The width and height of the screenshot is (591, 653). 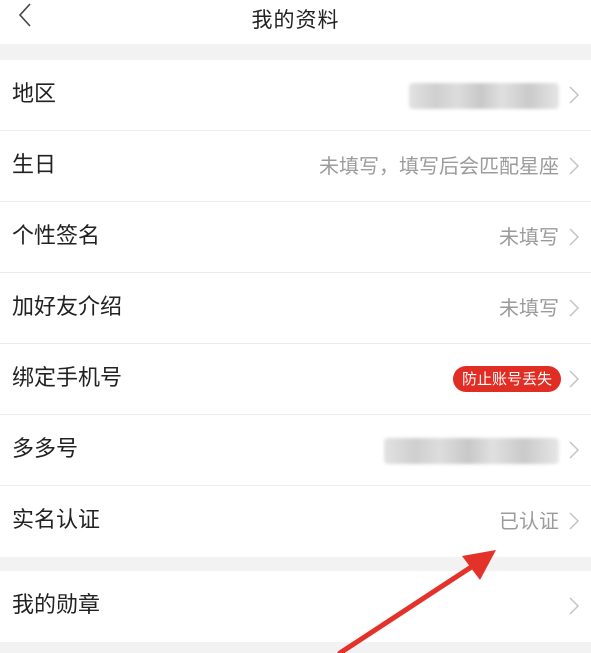 I want to click on row-label: 生日, so click(x=34, y=165).